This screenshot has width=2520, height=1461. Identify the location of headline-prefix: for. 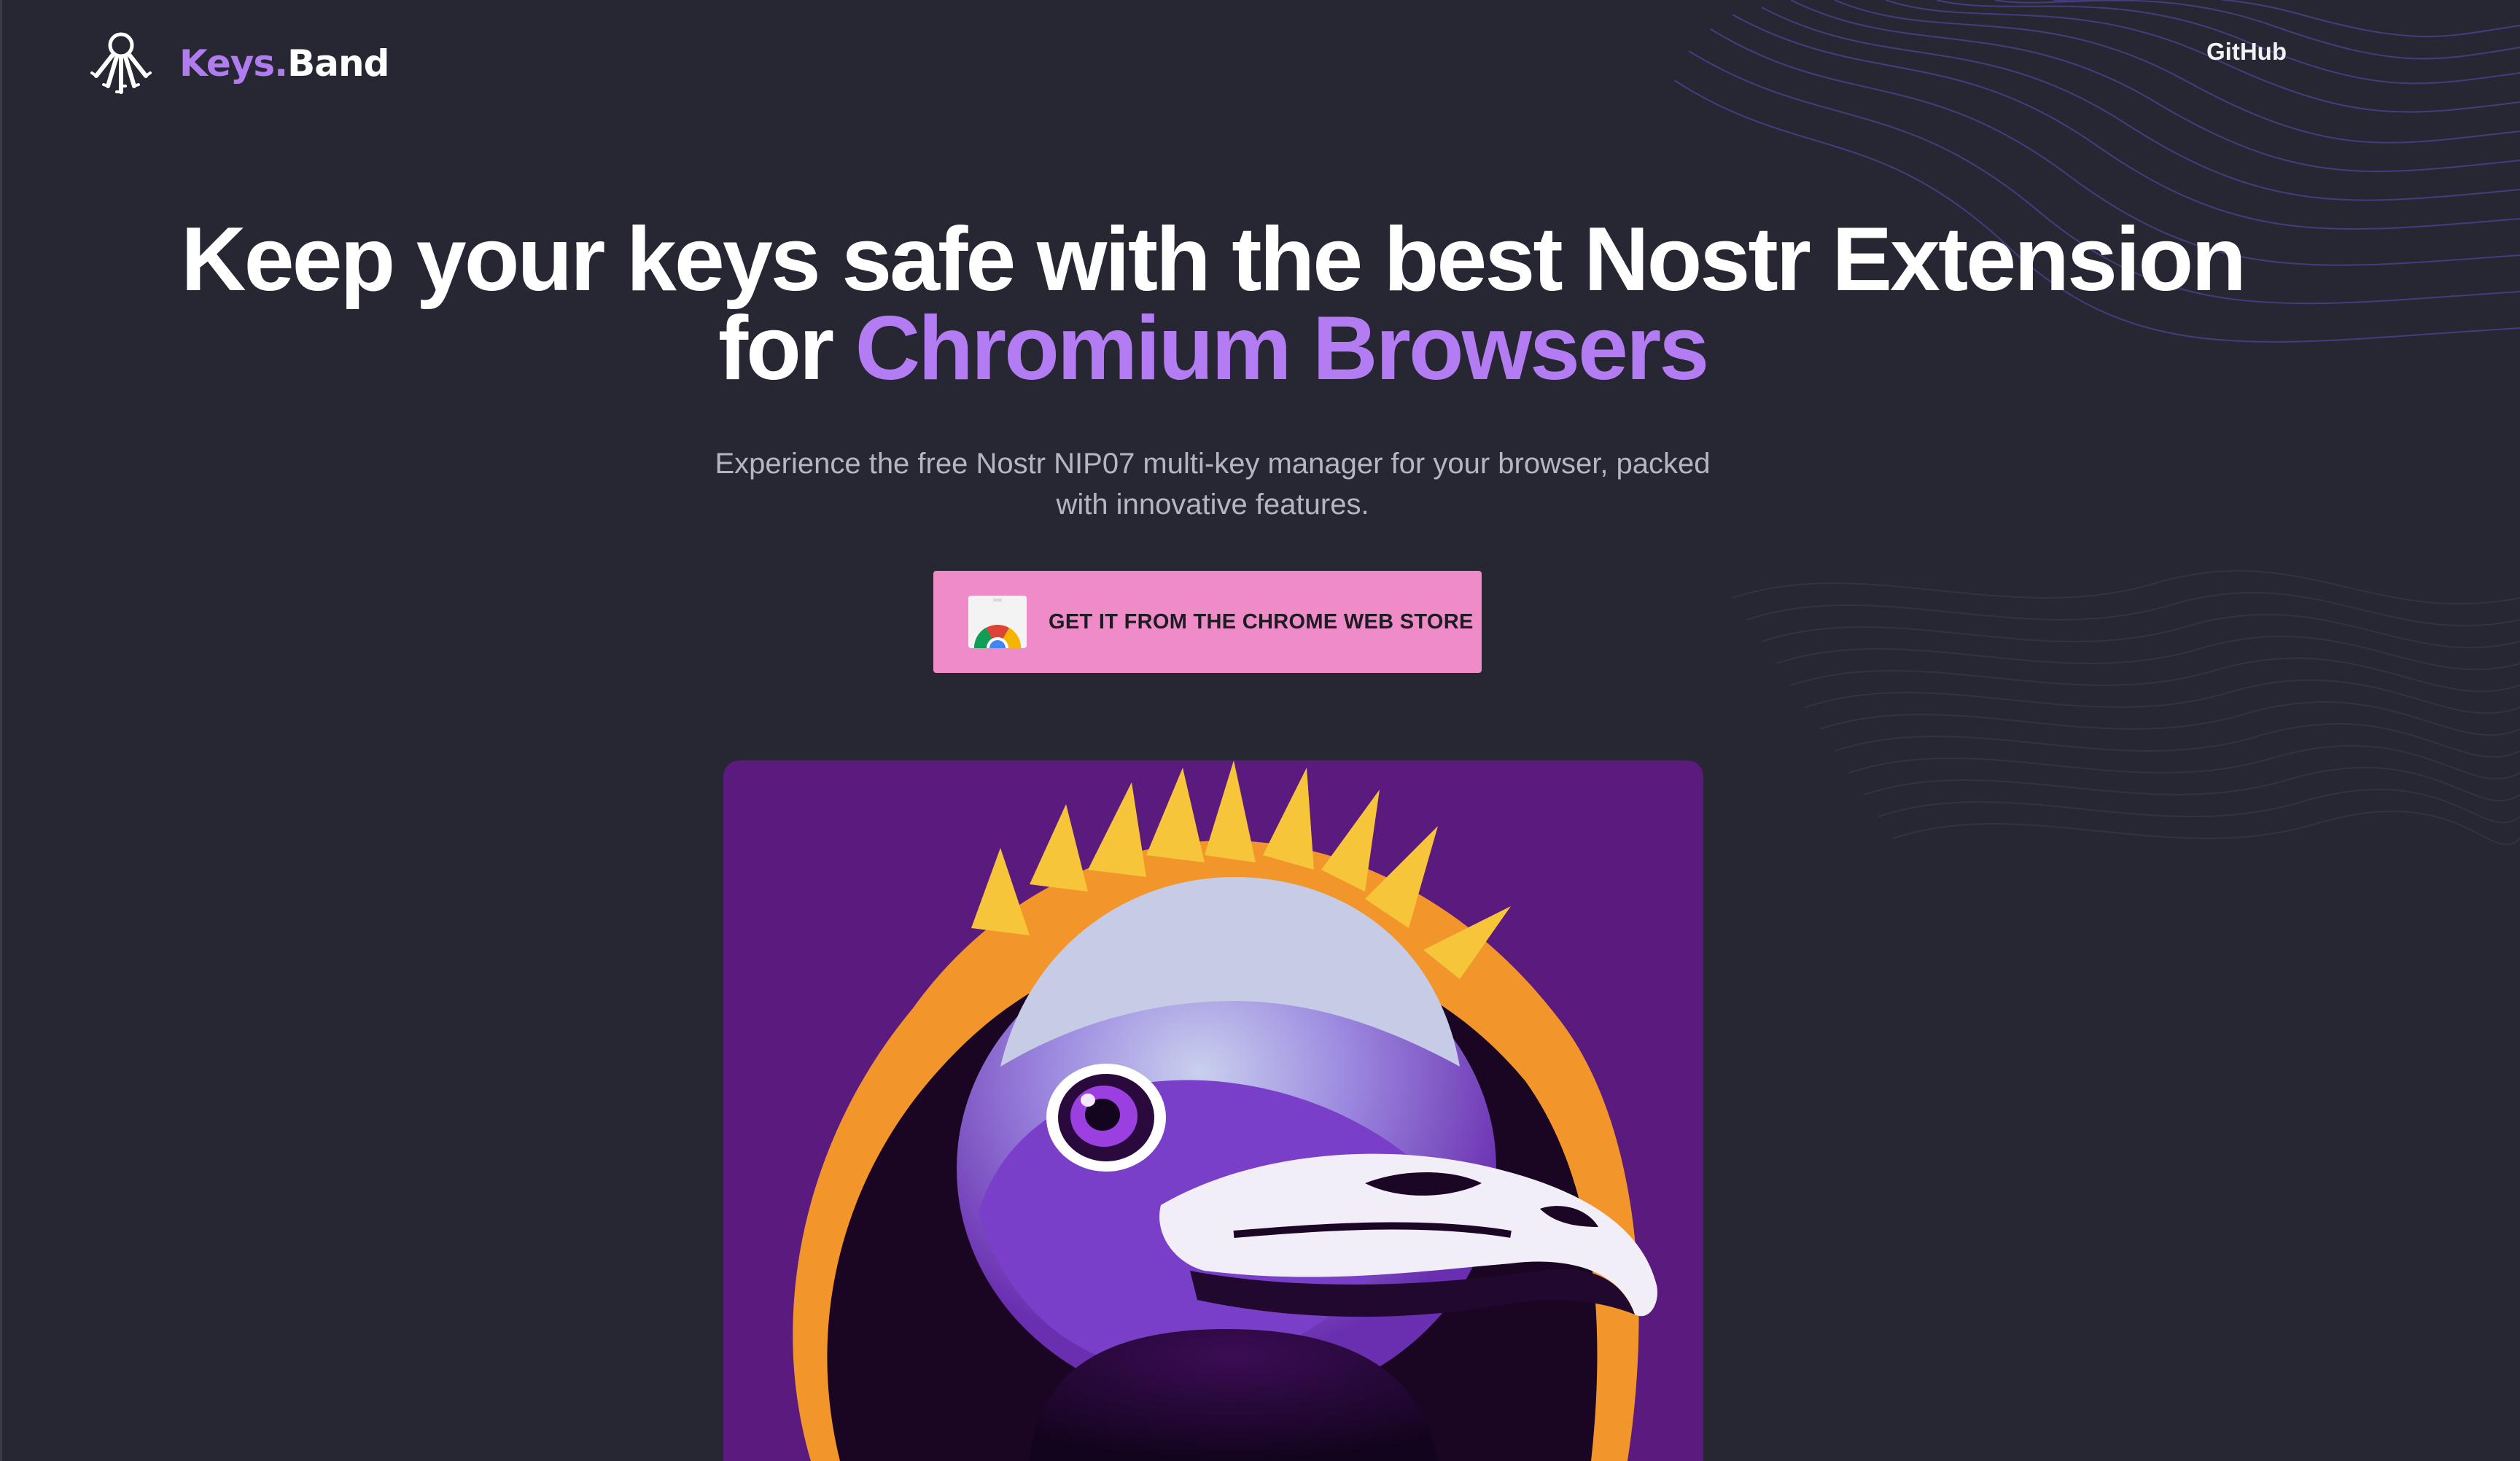
(786, 348).